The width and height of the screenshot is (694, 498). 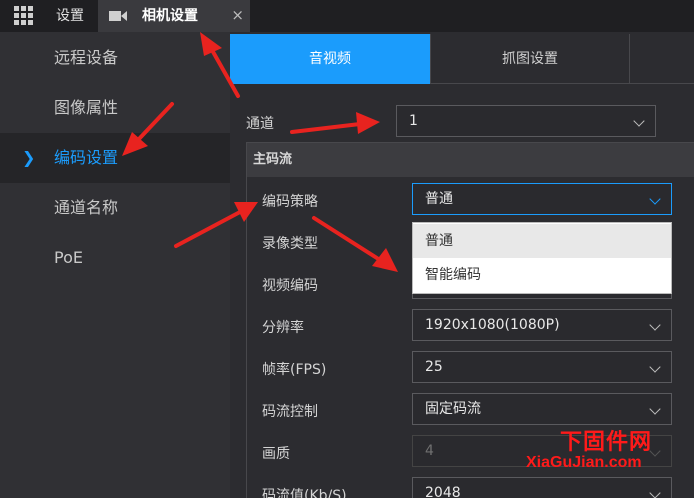 What do you see at coordinates (86, 157) in the screenshot?
I see `sidebar-item-label: 编码设置` at bounding box center [86, 157].